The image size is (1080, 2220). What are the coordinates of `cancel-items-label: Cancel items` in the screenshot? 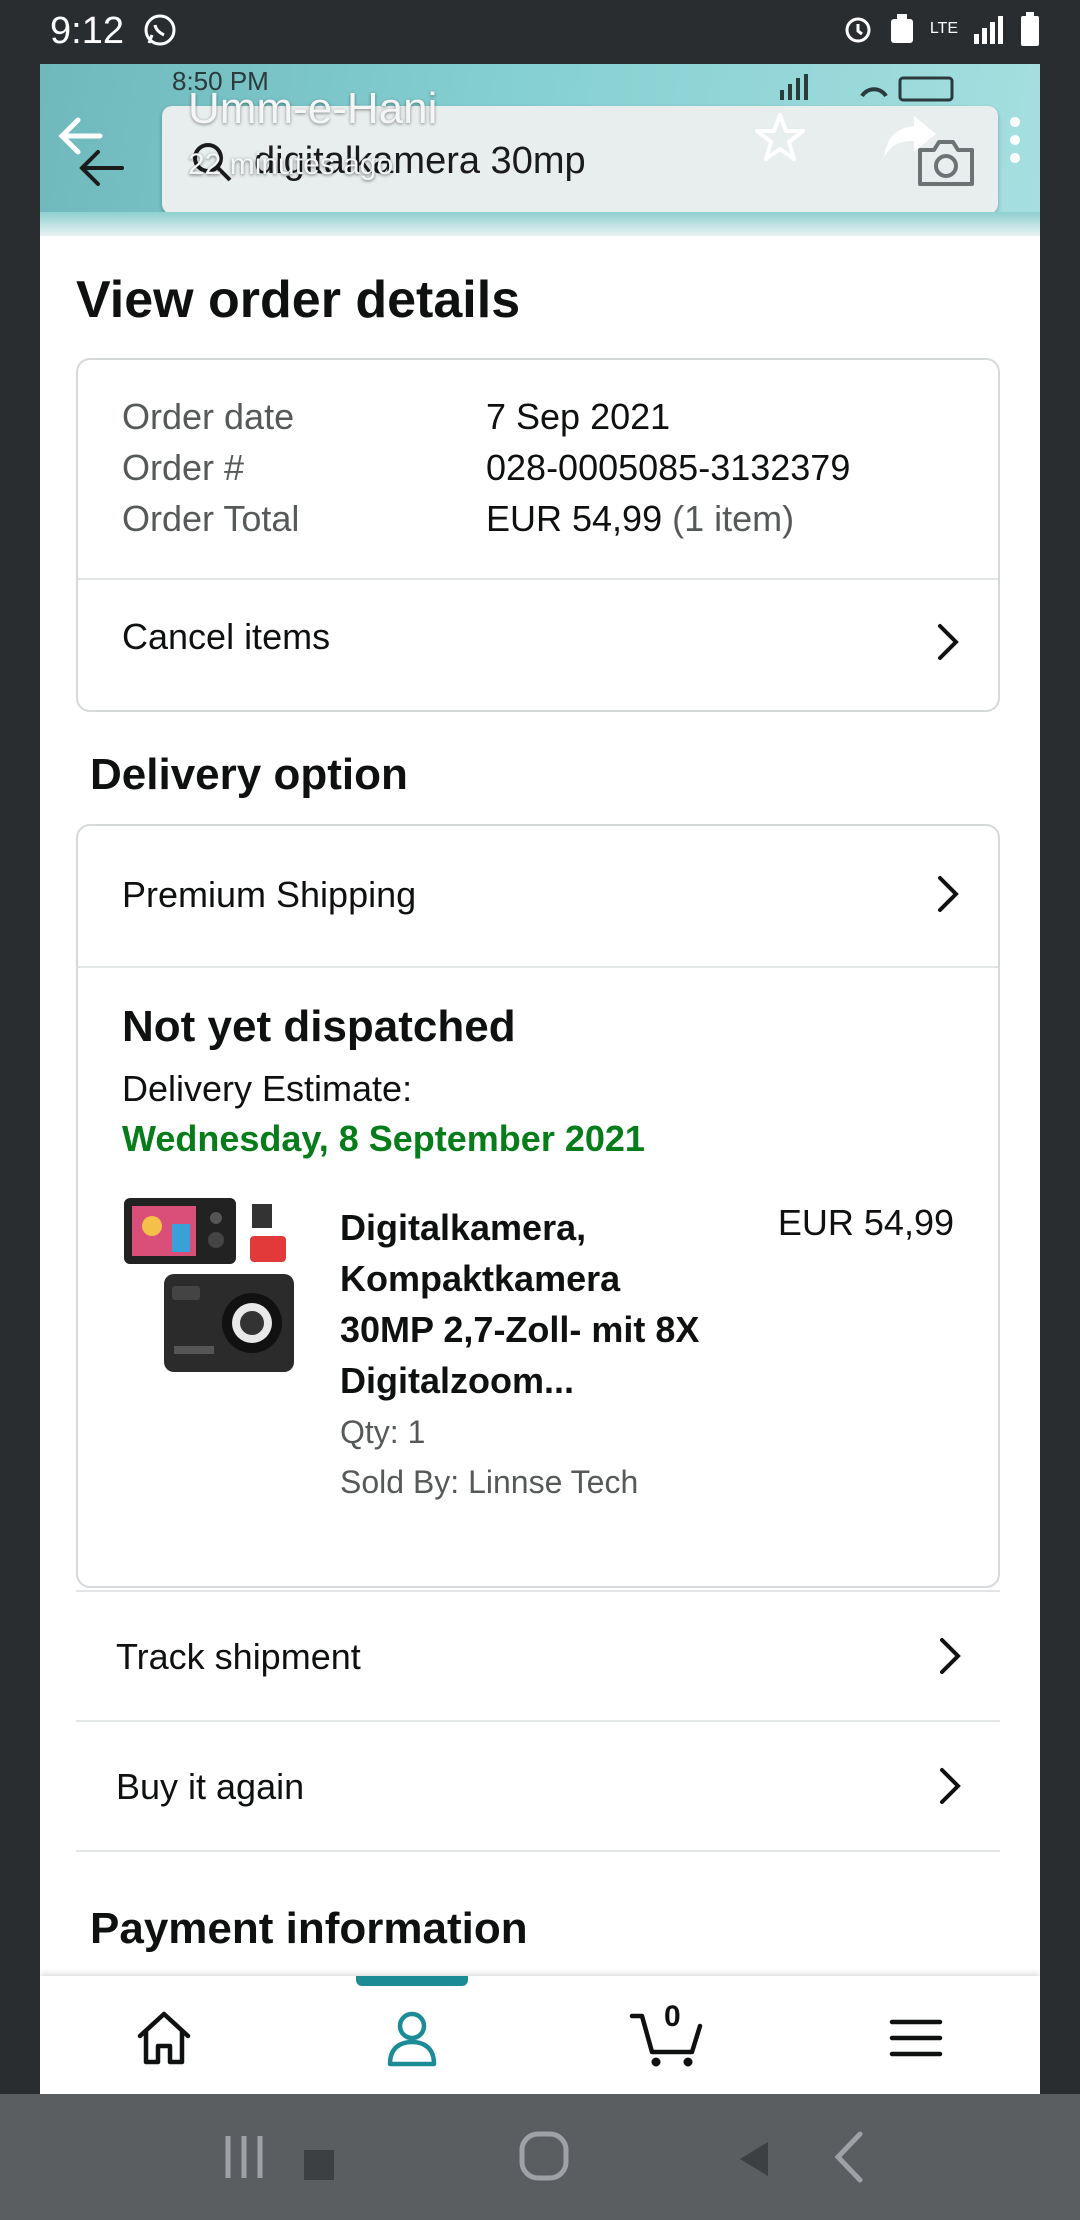 It's located at (226, 636).